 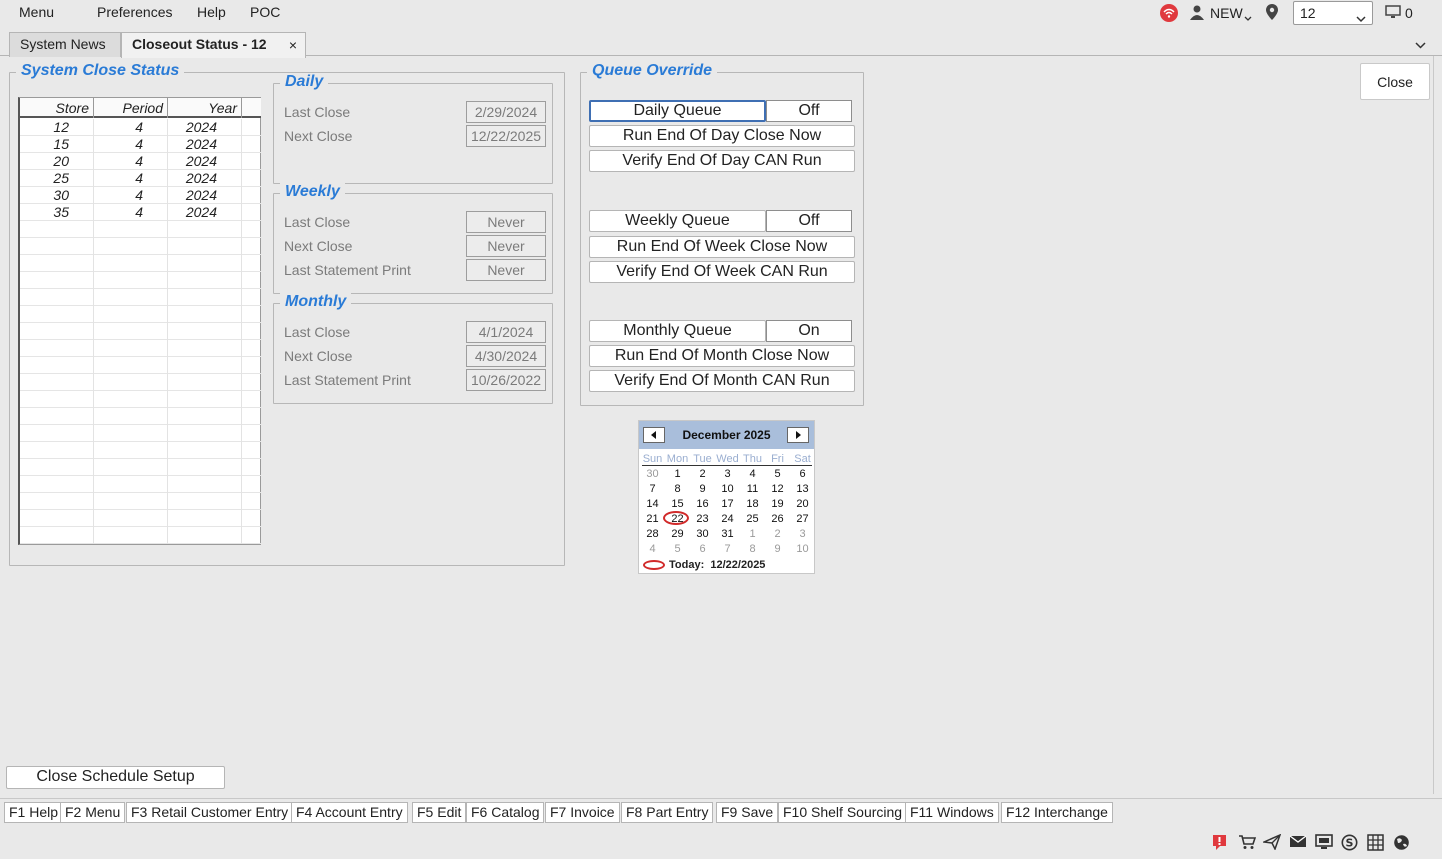 What do you see at coordinates (140, 161) in the screenshot?
I see `table-row: 20 4 2024` at bounding box center [140, 161].